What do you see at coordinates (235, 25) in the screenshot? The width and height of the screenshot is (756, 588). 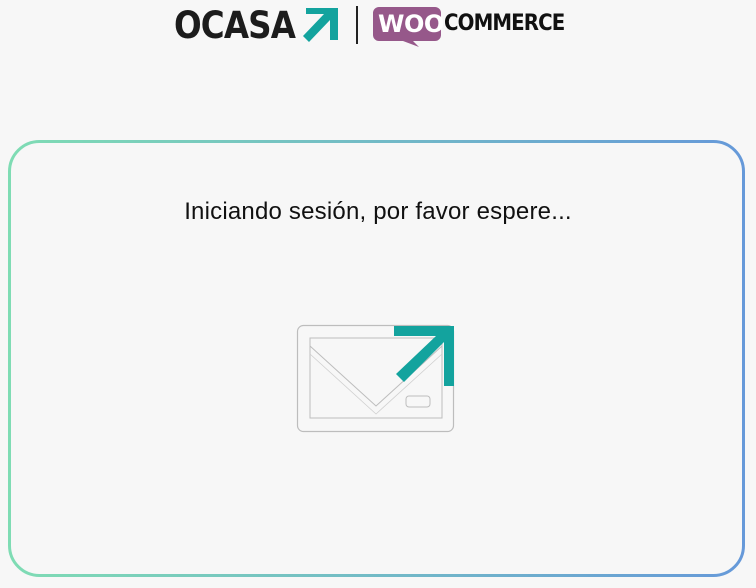 I see `ocasa-logo: OCASA` at bounding box center [235, 25].